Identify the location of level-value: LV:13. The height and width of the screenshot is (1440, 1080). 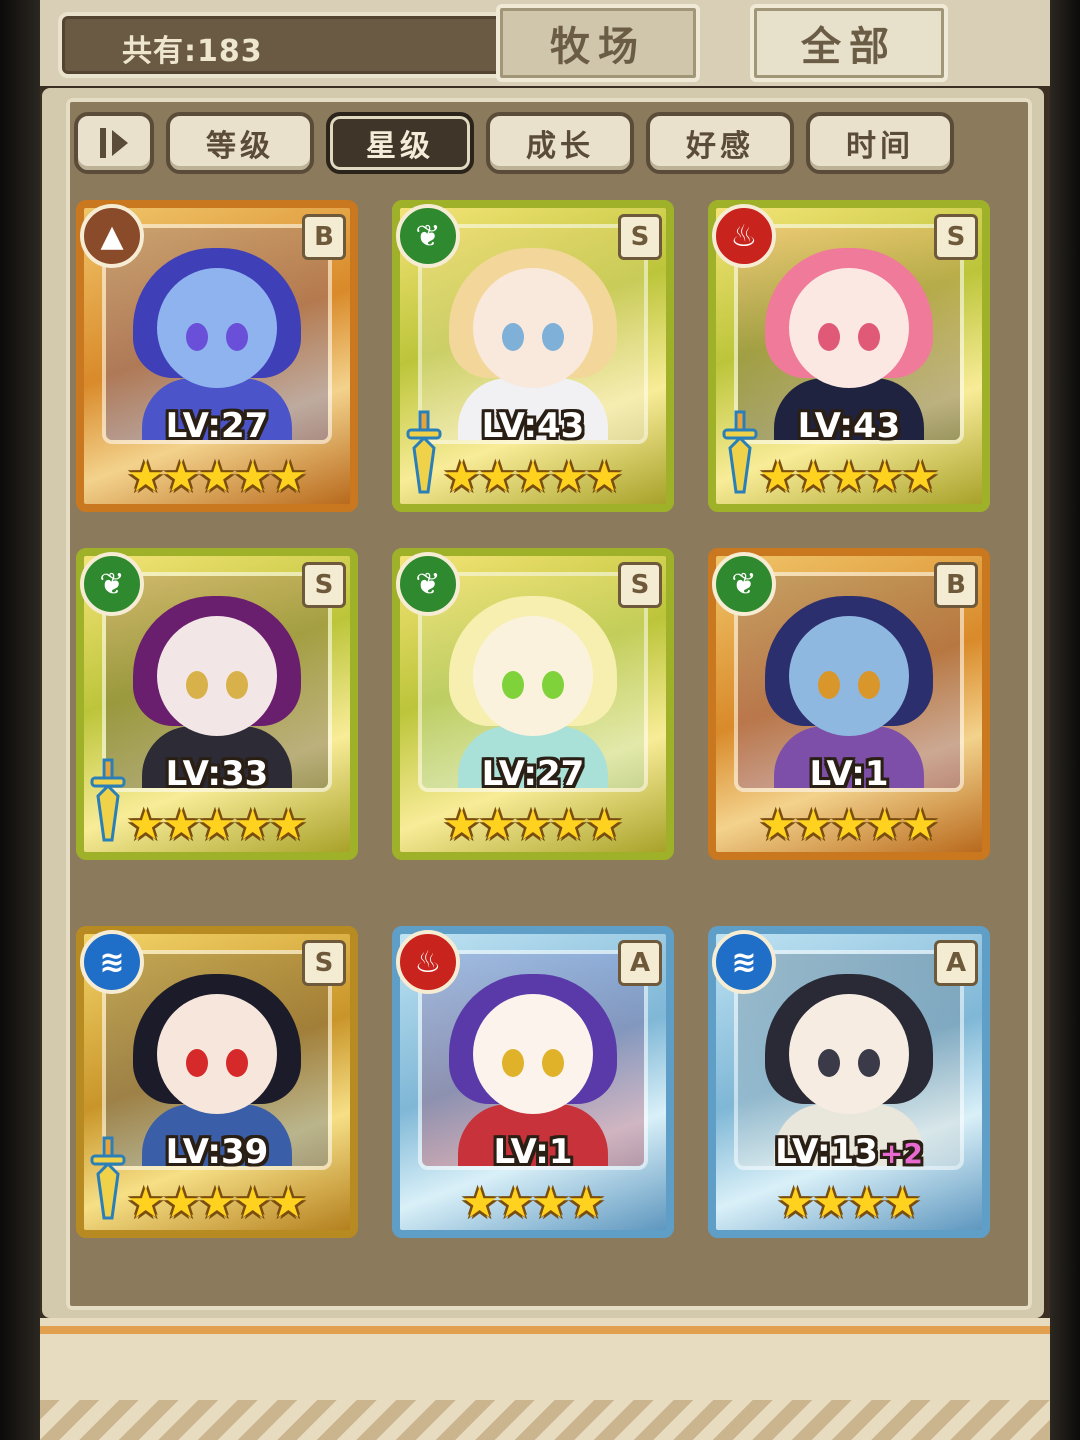
(826, 1152).